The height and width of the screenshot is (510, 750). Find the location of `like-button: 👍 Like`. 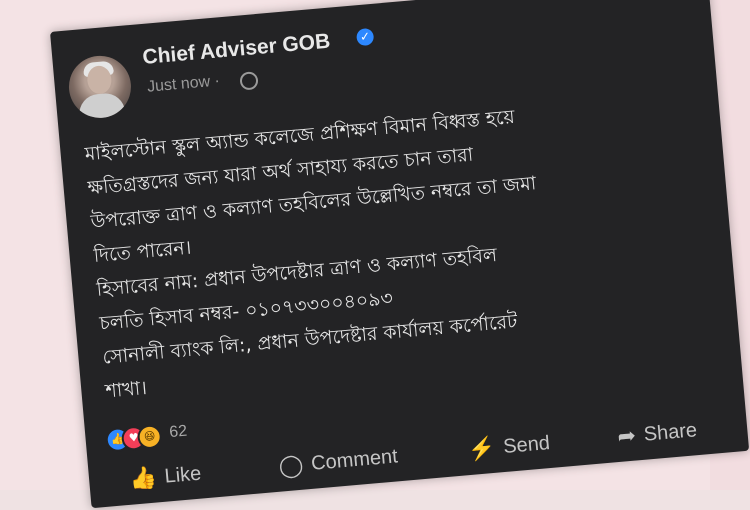

like-button: 👍 Like is located at coordinates (165, 477).